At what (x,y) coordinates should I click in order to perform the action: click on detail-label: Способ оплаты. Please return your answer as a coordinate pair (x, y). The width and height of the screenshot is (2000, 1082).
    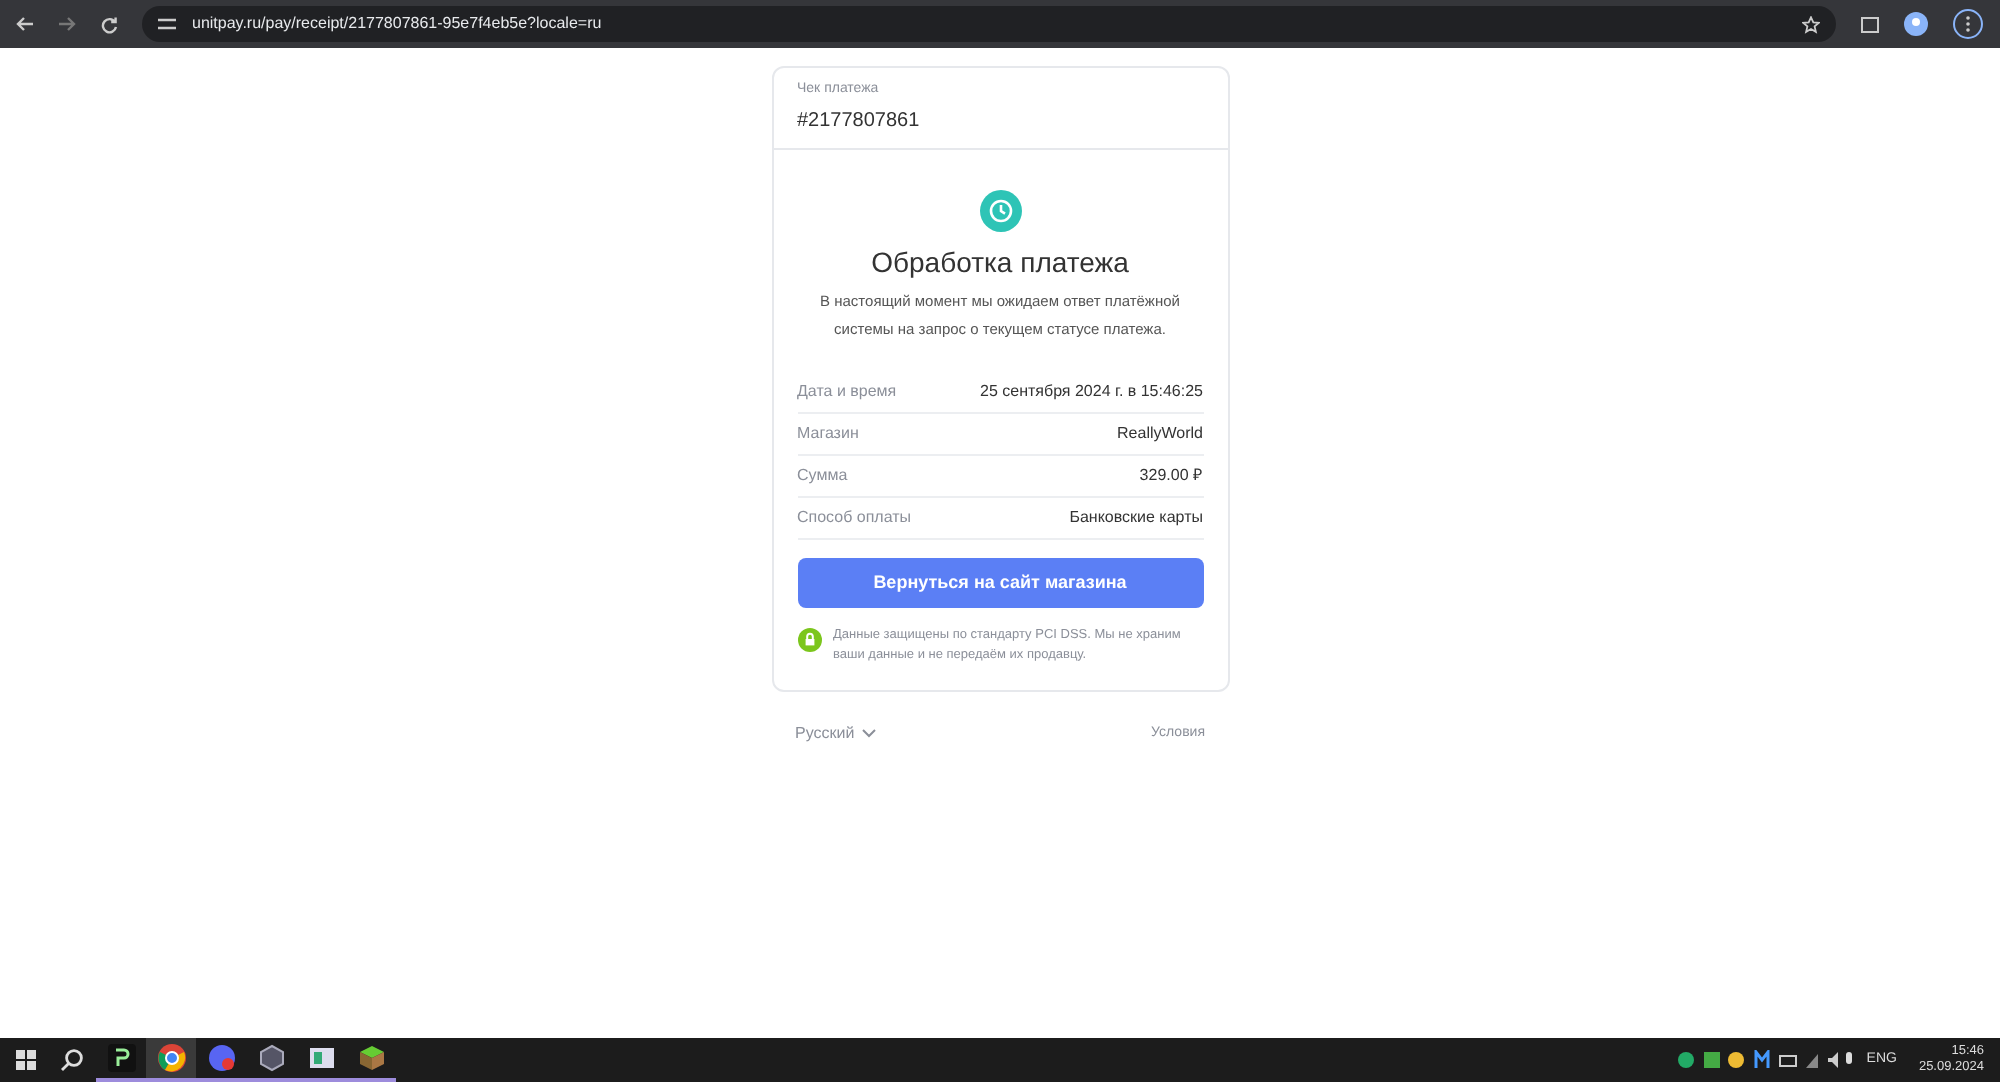
    Looking at the image, I should click on (854, 517).